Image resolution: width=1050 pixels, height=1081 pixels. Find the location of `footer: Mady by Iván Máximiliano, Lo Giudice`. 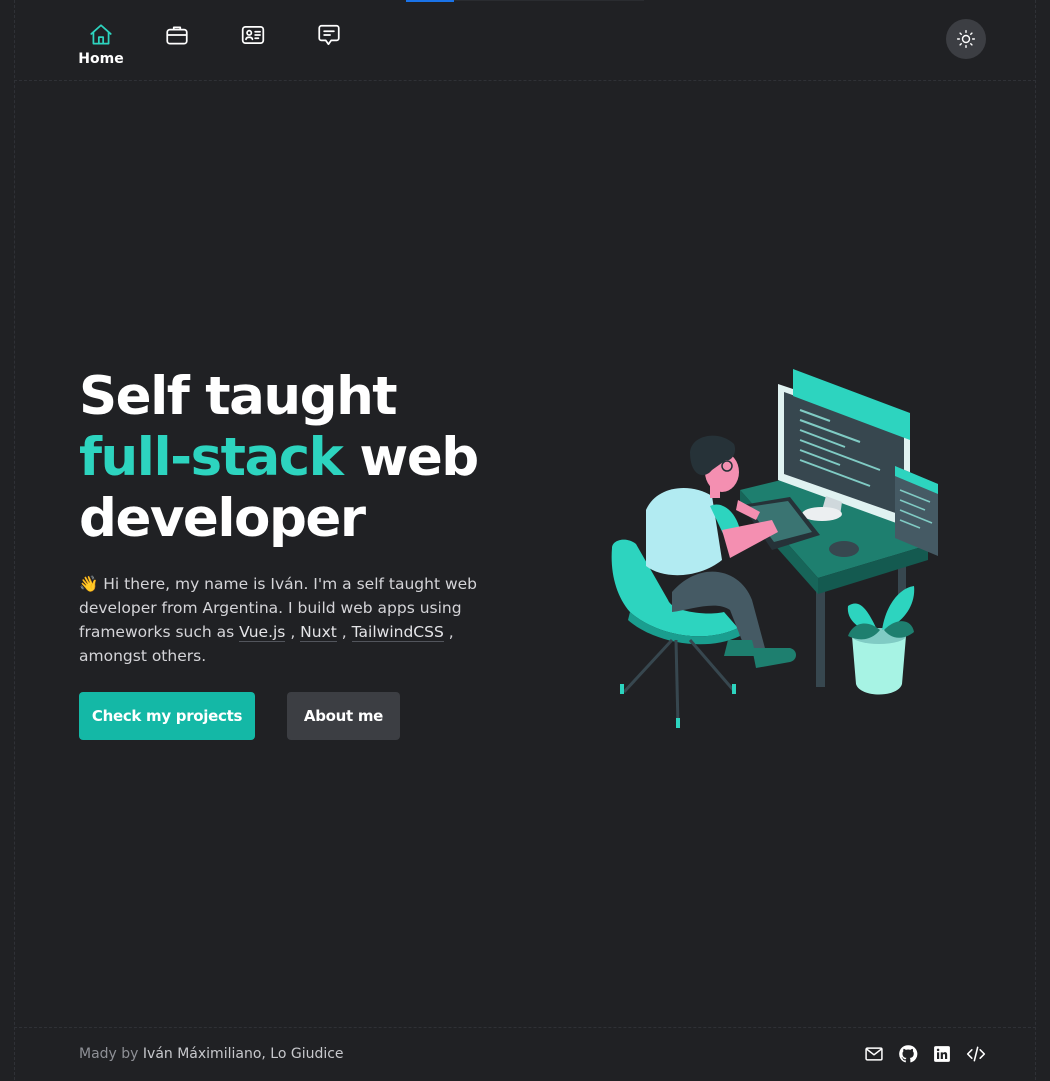

footer: Mady by Iván Máximiliano, Lo Giudice is located at coordinates (525, 1054).